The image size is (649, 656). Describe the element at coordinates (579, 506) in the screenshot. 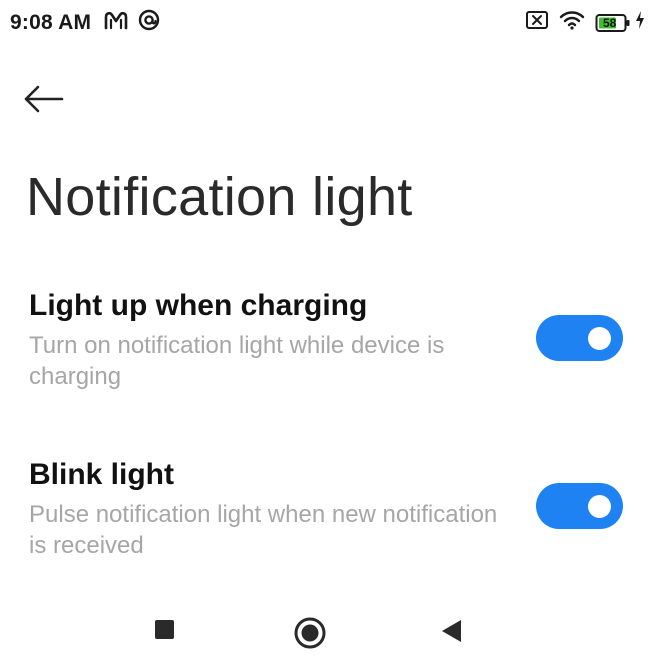

I see `blink-light-toggle` at that location.